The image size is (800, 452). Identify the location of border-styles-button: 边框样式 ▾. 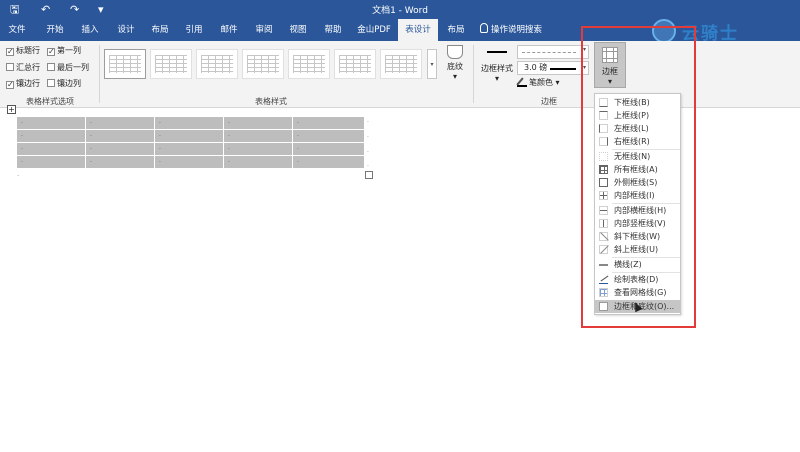
(497, 64).